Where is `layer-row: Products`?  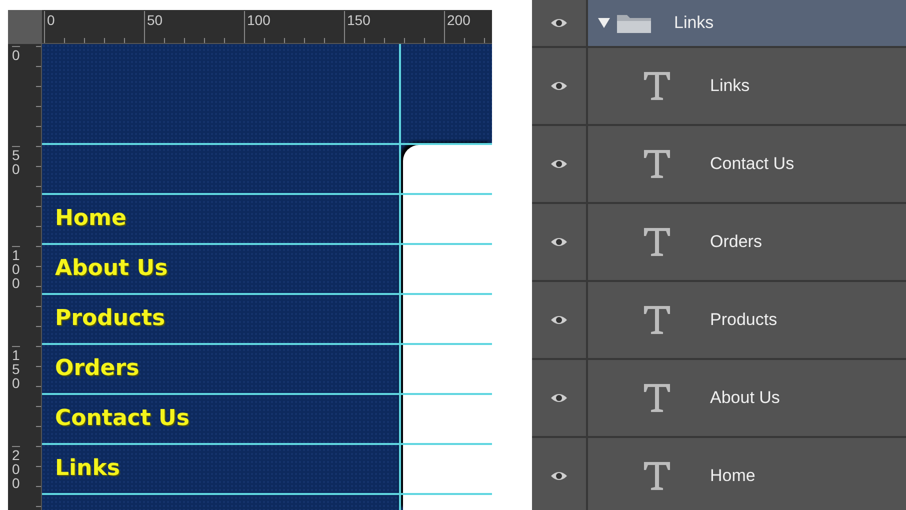 layer-row: Products is located at coordinates (719, 321).